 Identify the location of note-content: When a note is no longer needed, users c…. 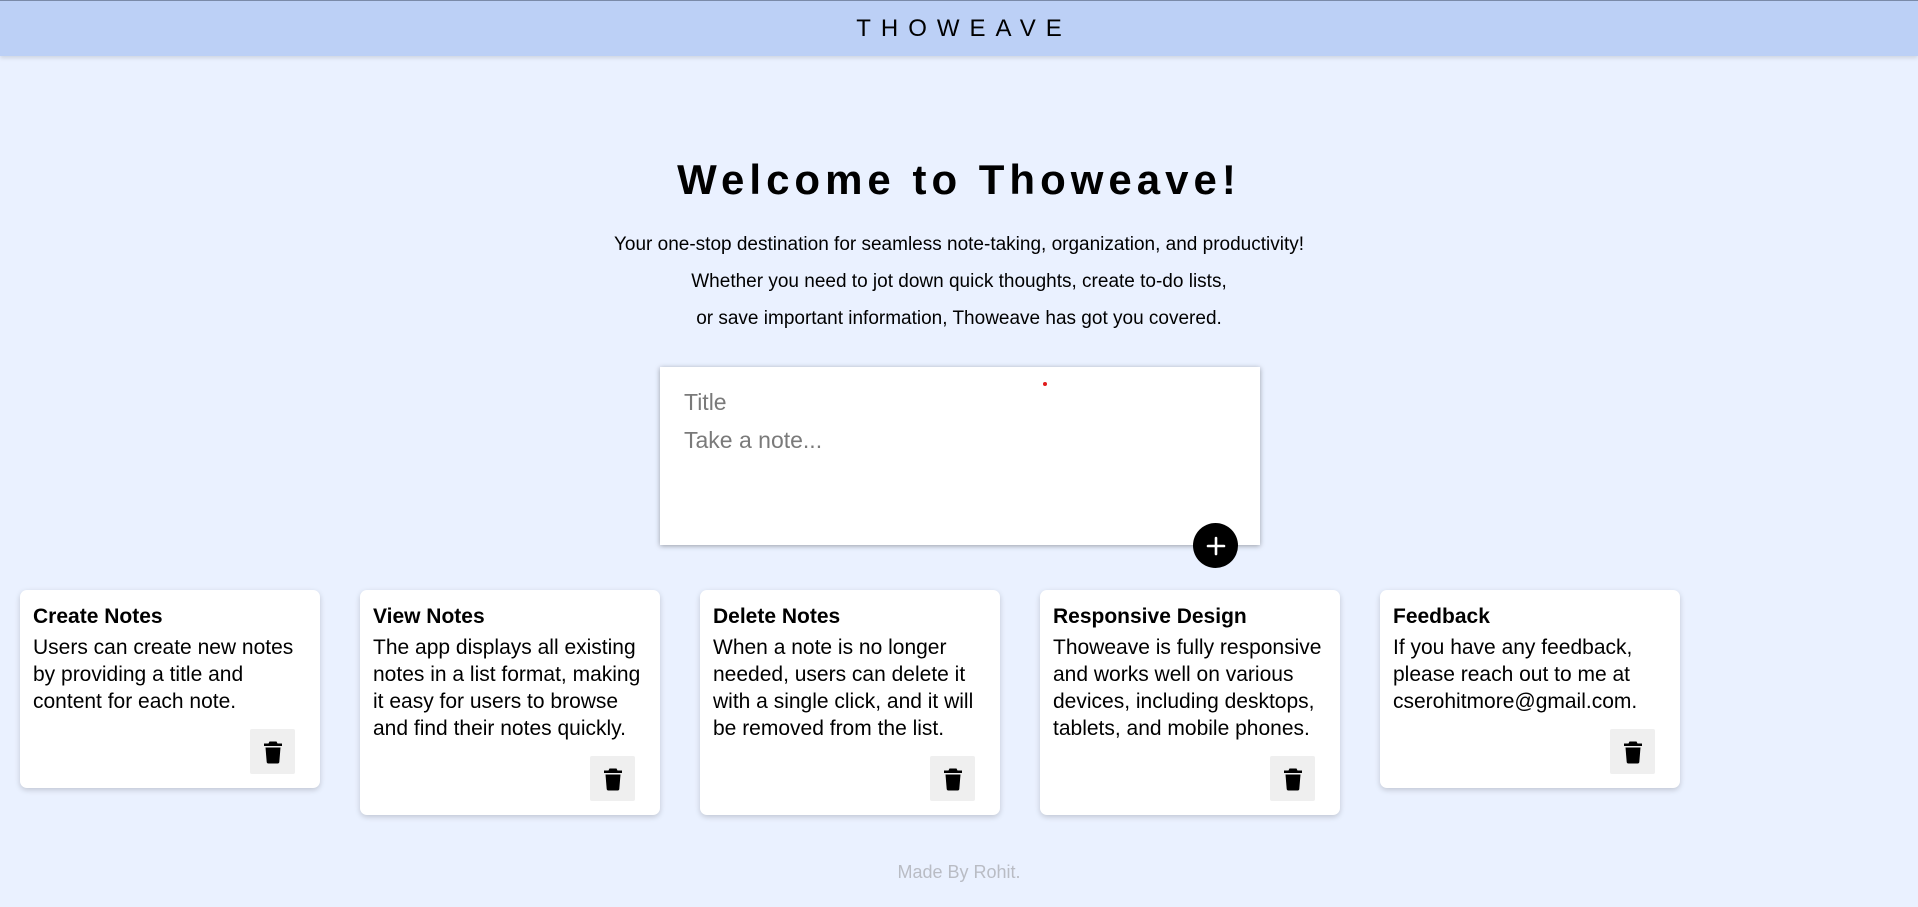
(843, 688).